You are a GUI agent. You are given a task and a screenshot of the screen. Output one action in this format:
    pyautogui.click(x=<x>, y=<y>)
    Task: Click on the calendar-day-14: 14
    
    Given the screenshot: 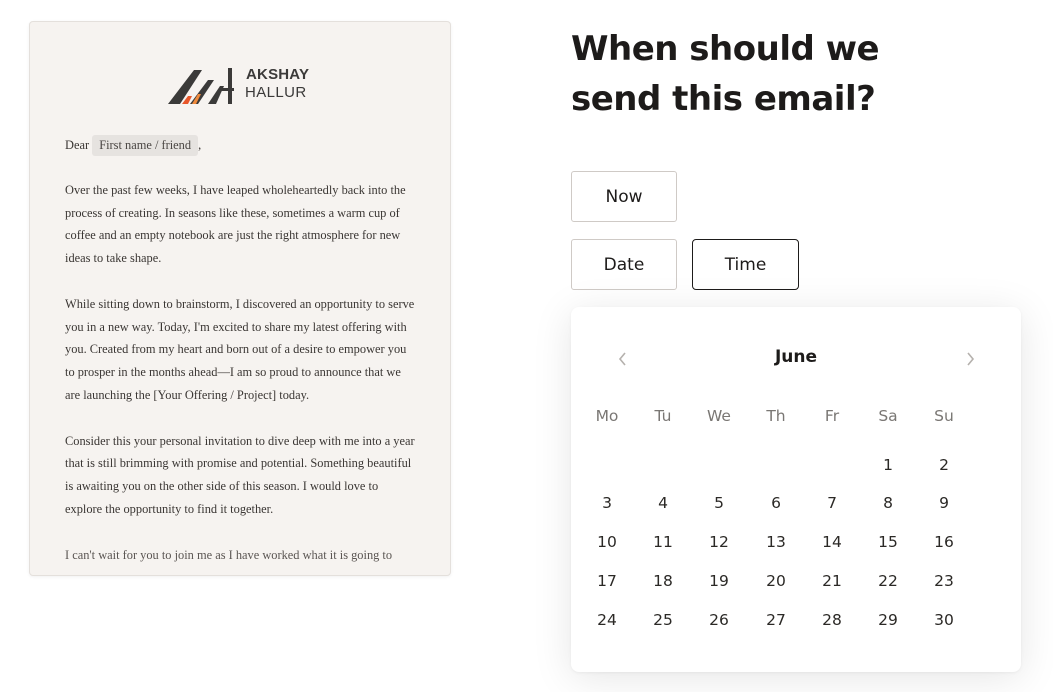 What is the action you would take?
    pyautogui.click(x=832, y=542)
    